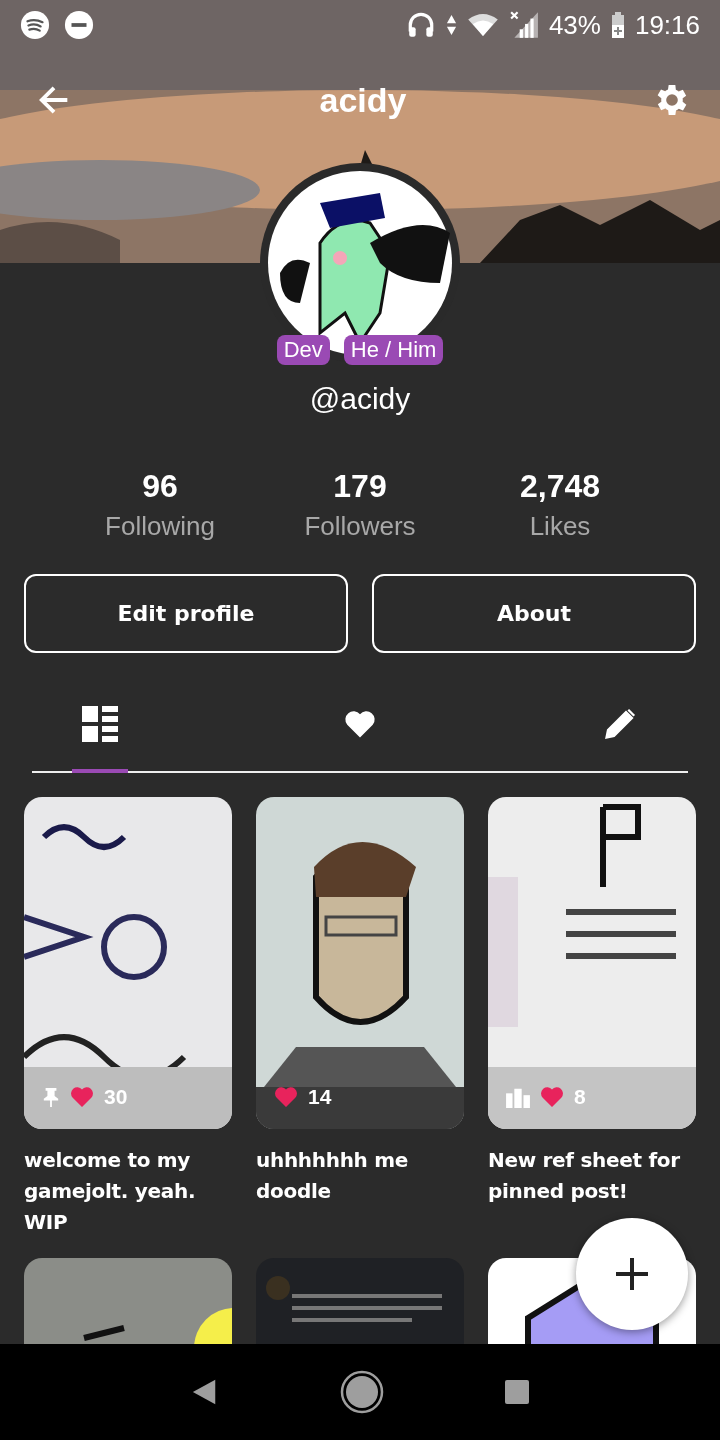 This screenshot has height=1440, width=720. What do you see at coordinates (360, 526) in the screenshot?
I see `stat-label: Followers` at bounding box center [360, 526].